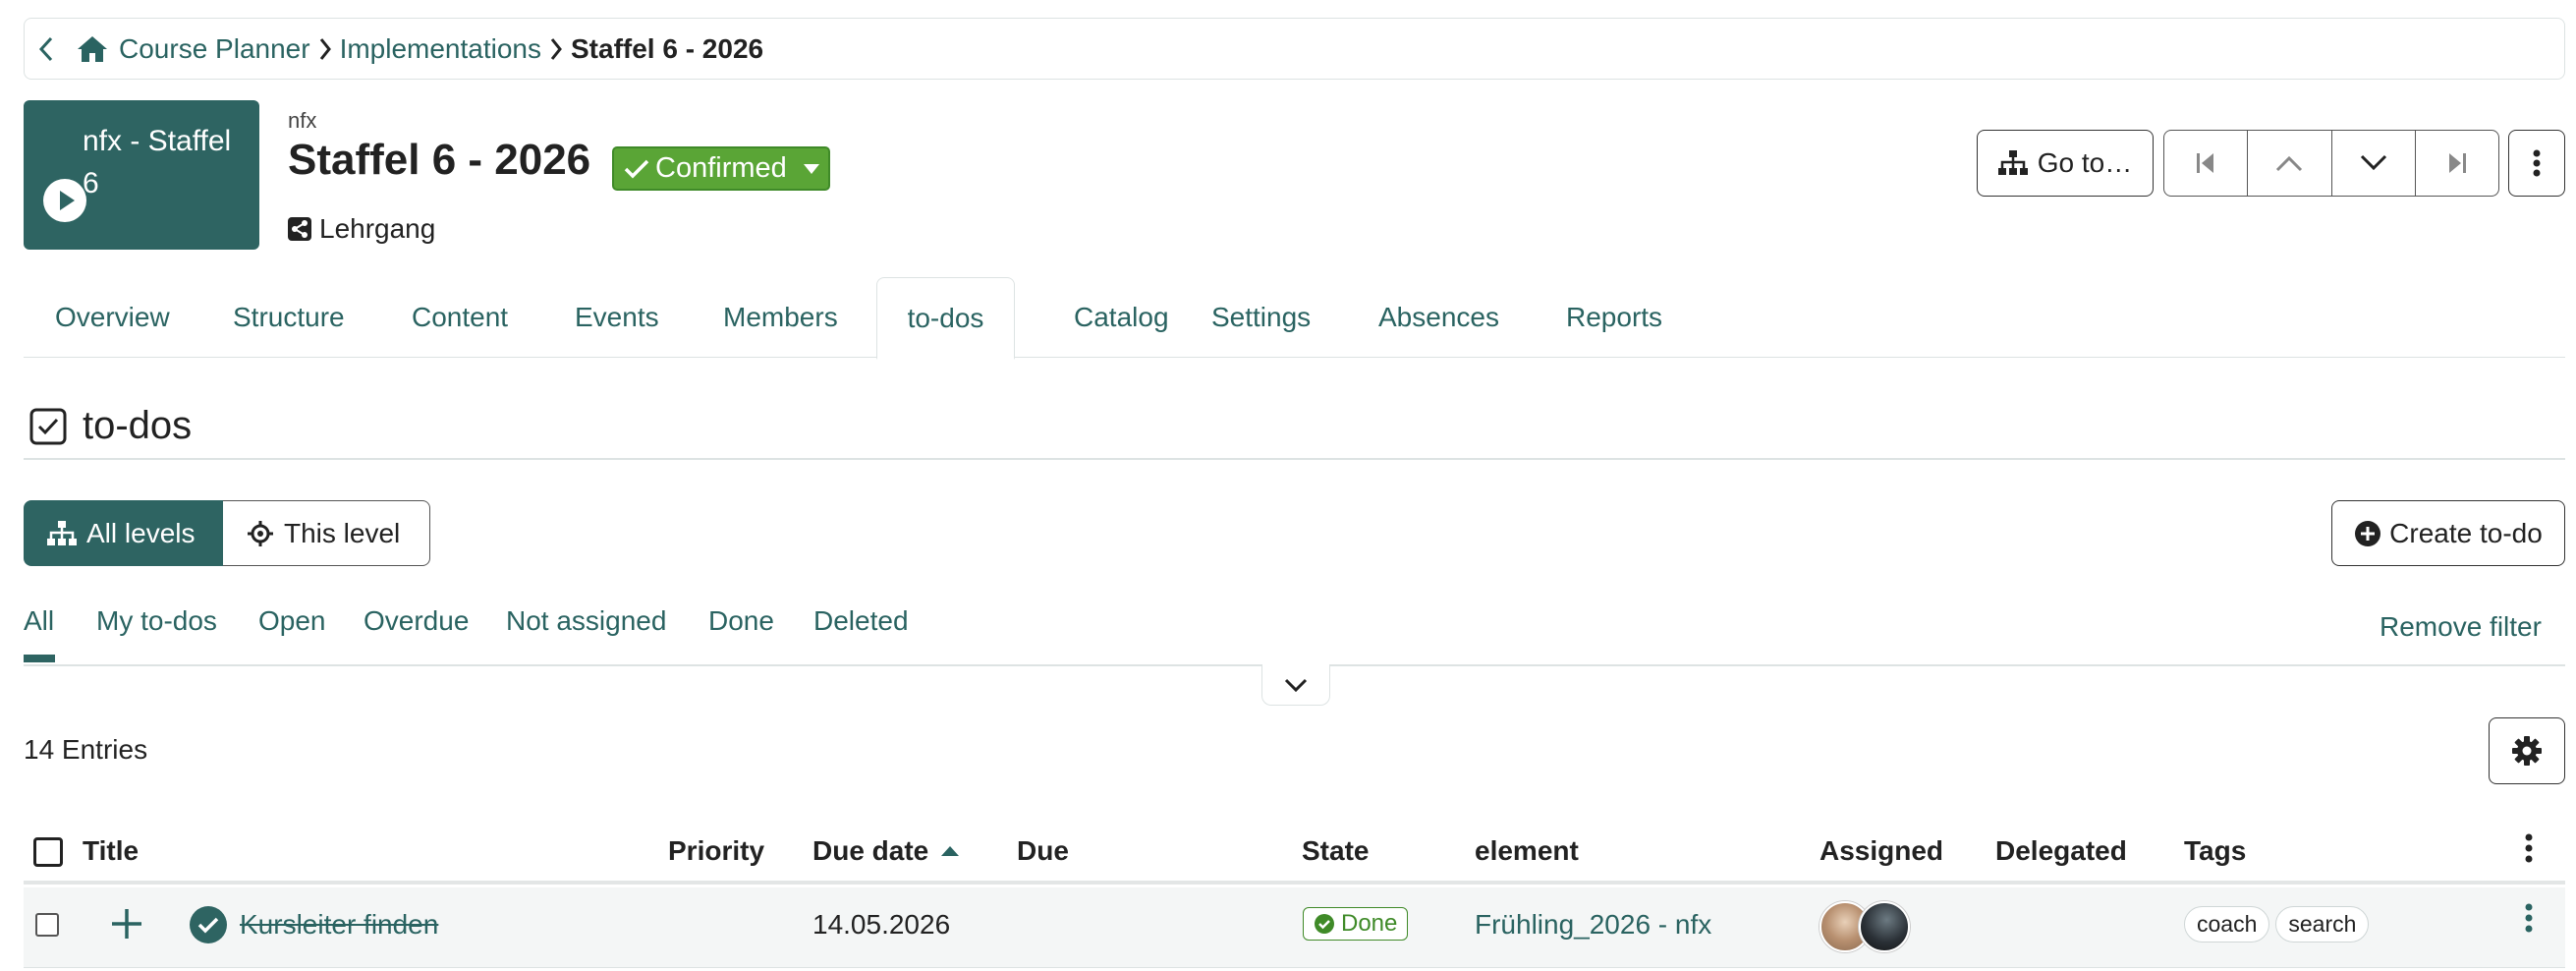 This screenshot has height=971, width=2576. Describe the element at coordinates (292, 621) in the screenshot. I see `filter-open: Open` at that location.